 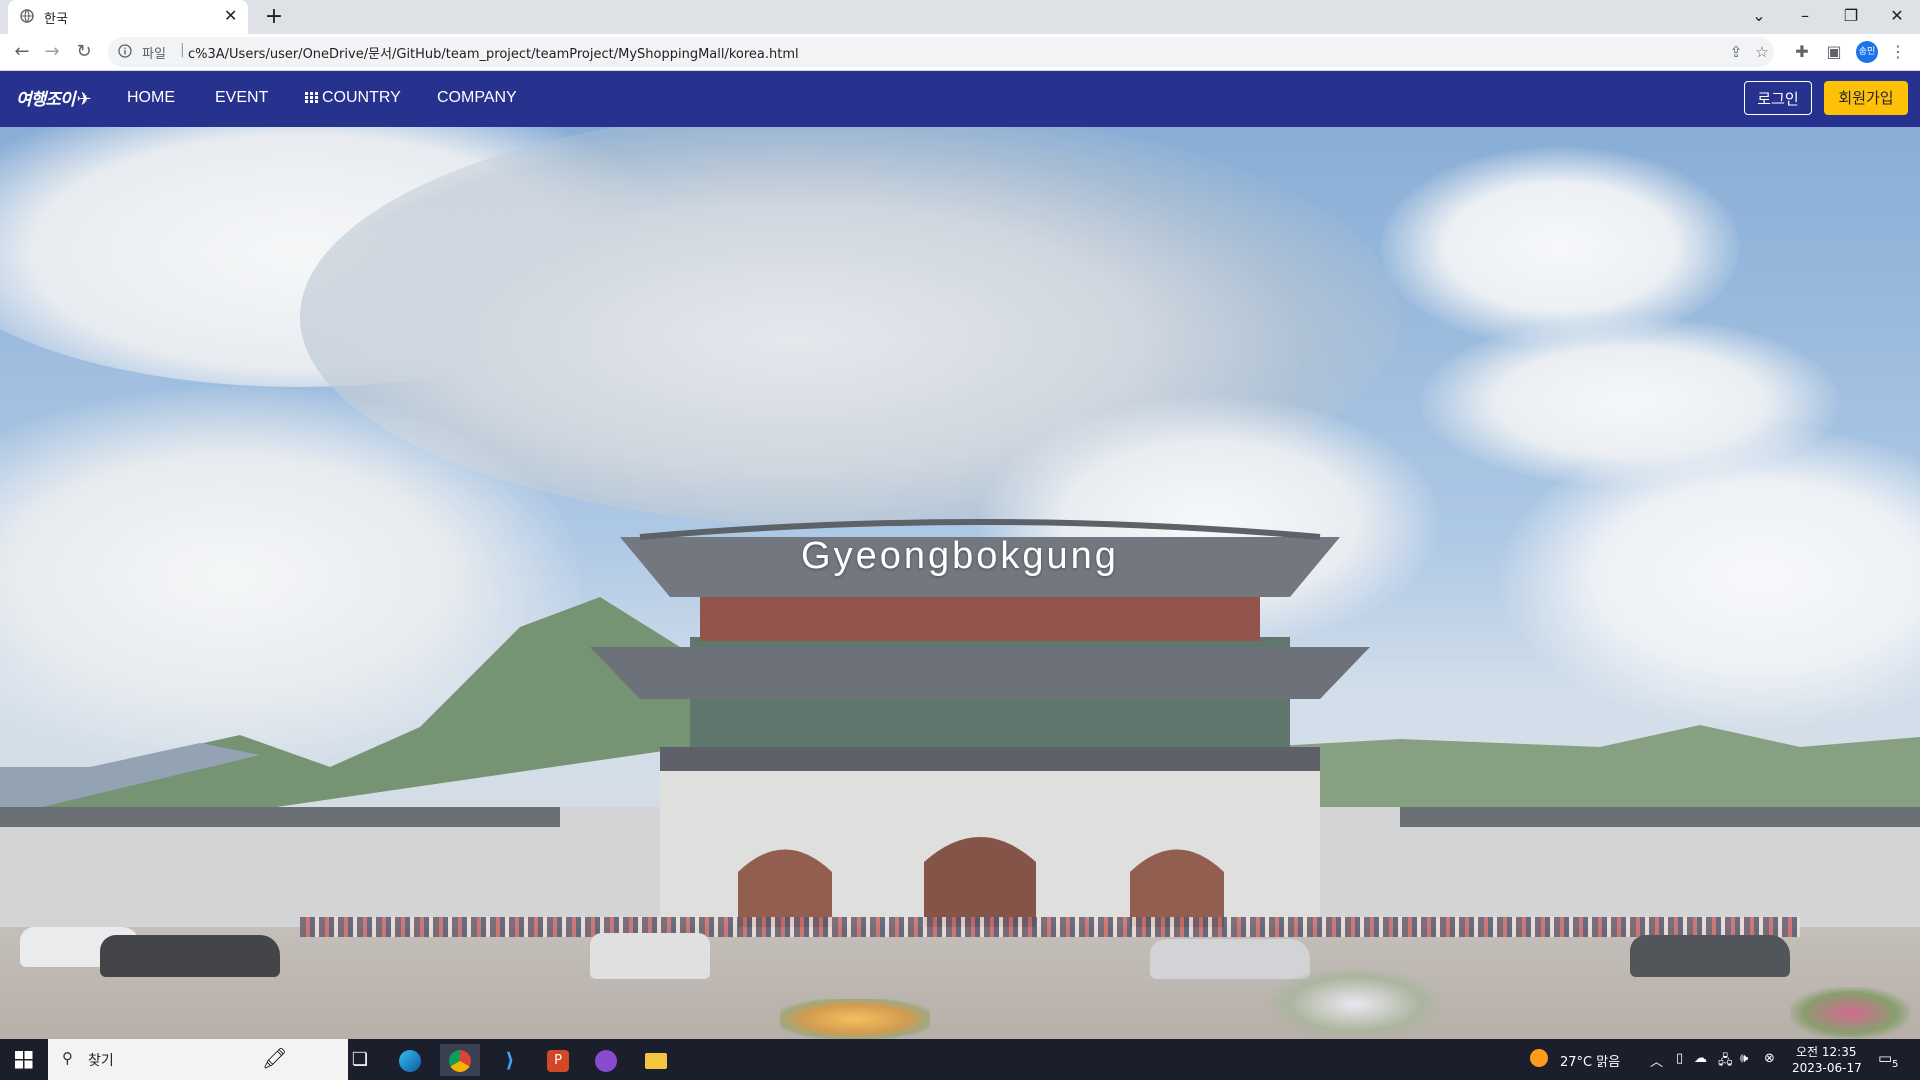 I want to click on nav-country-label: COUNTRY, so click(x=361, y=97).